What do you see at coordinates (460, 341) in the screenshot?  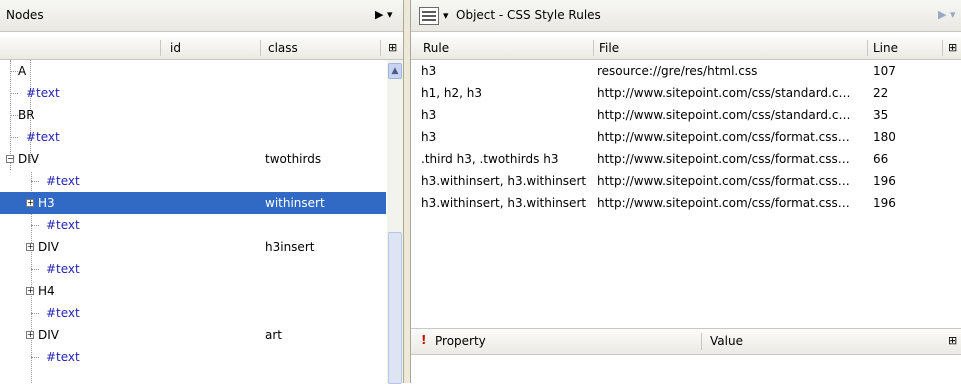 I see `column-property: Property` at bounding box center [460, 341].